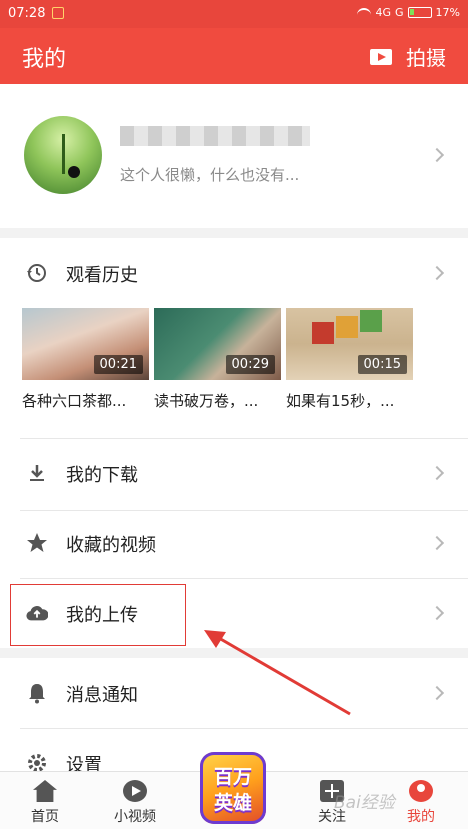 The height and width of the screenshot is (829, 468). What do you see at coordinates (45, 817) in the screenshot?
I see `tab-home-label: 首页` at bounding box center [45, 817].